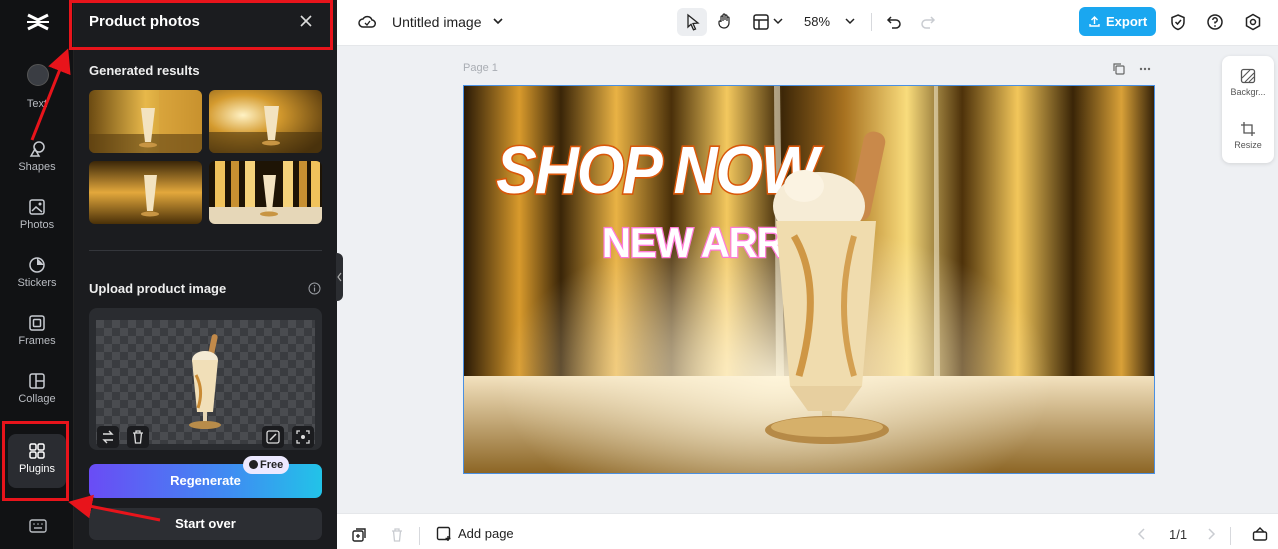 The height and width of the screenshot is (549, 1278). What do you see at coordinates (201, 25) in the screenshot?
I see `highlight-panel-title` at bounding box center [201, 25].